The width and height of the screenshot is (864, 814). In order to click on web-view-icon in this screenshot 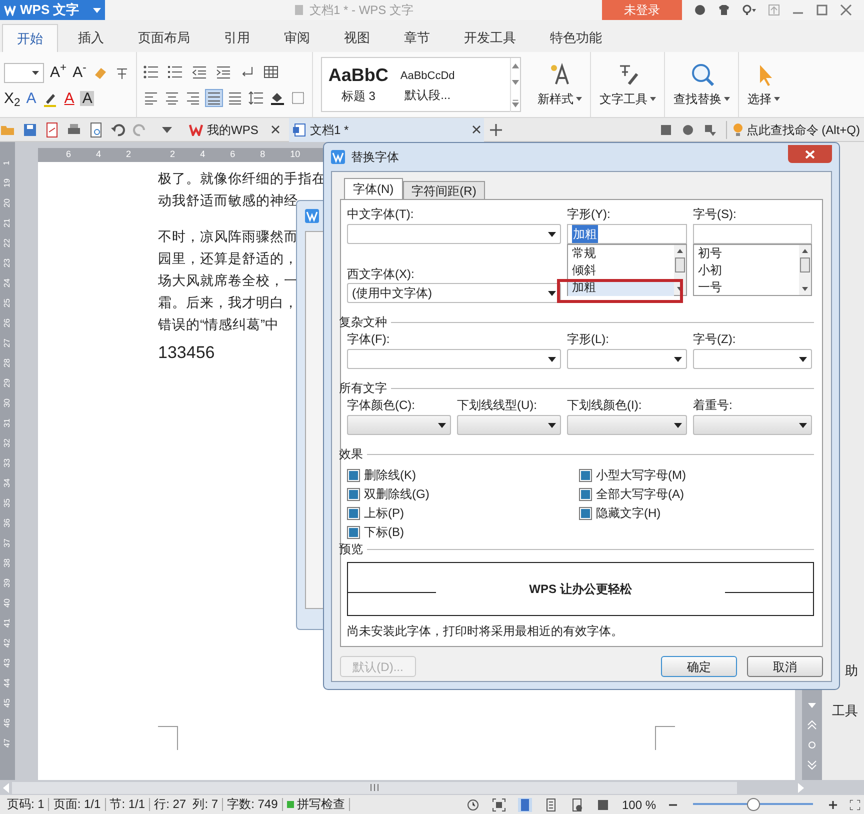, I will do `click(577, 805)`.